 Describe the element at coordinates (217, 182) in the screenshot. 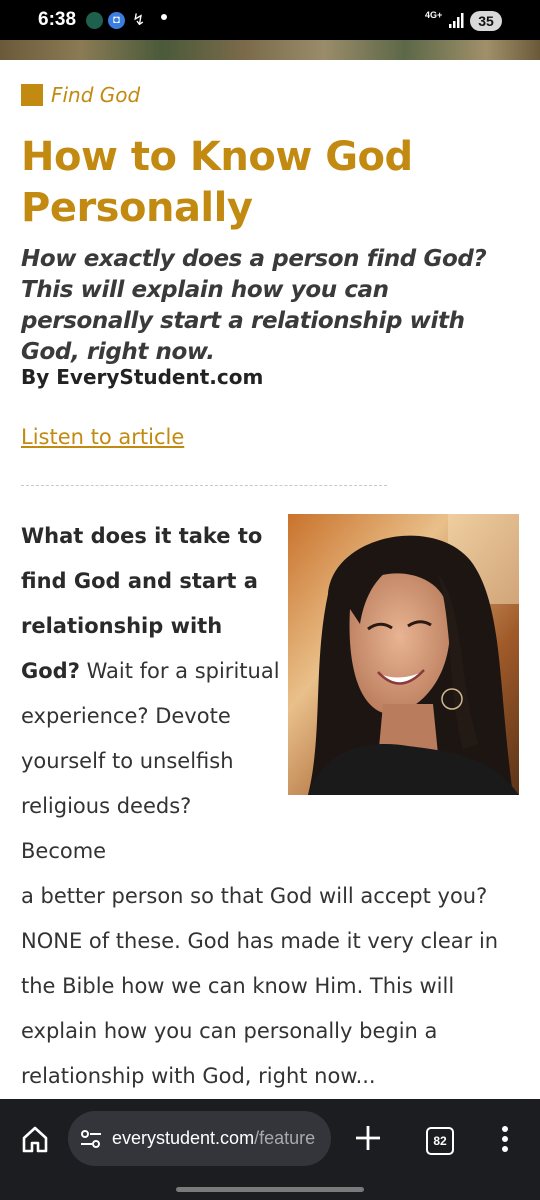

I see `page-title: How to Know God Personally` at that location.